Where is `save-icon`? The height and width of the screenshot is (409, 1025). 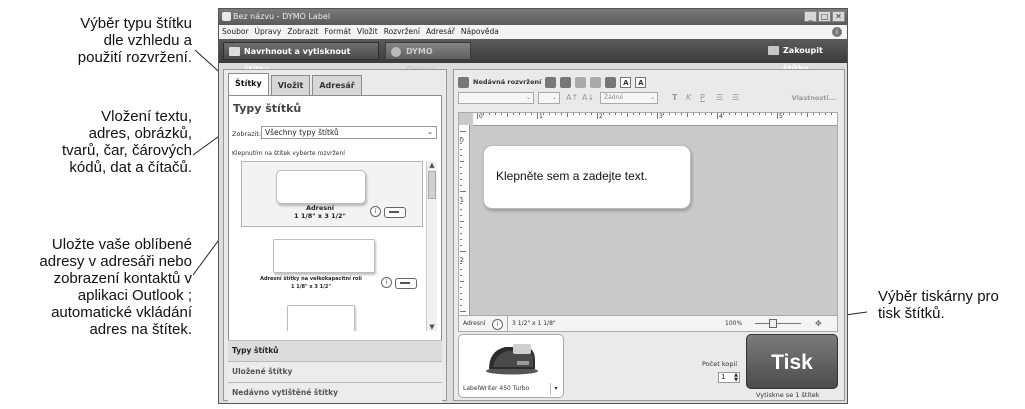 save-icon is located at coordinates (551, 82).